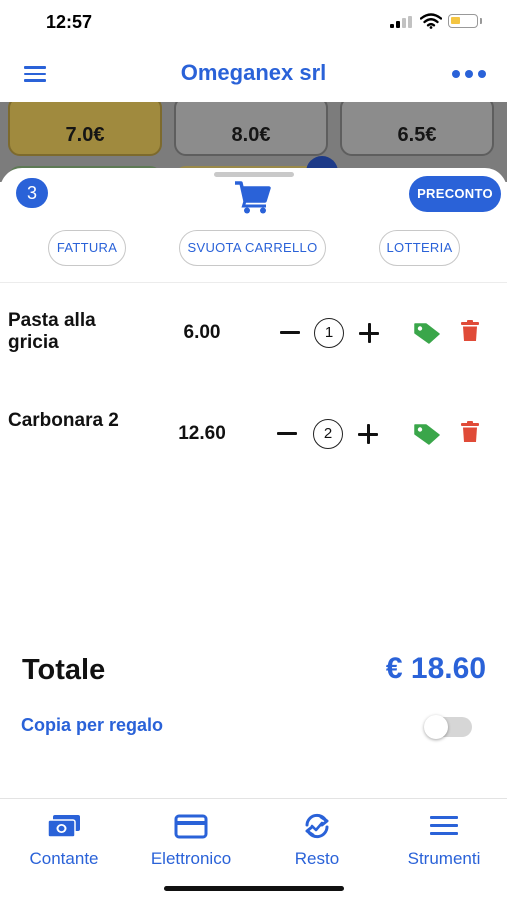 The image size is (507, 900). Describe the element at coordinates (253, 440) in the screenshot. I see `cart-item-row: Carbonara 2 12.60 2` at that location.